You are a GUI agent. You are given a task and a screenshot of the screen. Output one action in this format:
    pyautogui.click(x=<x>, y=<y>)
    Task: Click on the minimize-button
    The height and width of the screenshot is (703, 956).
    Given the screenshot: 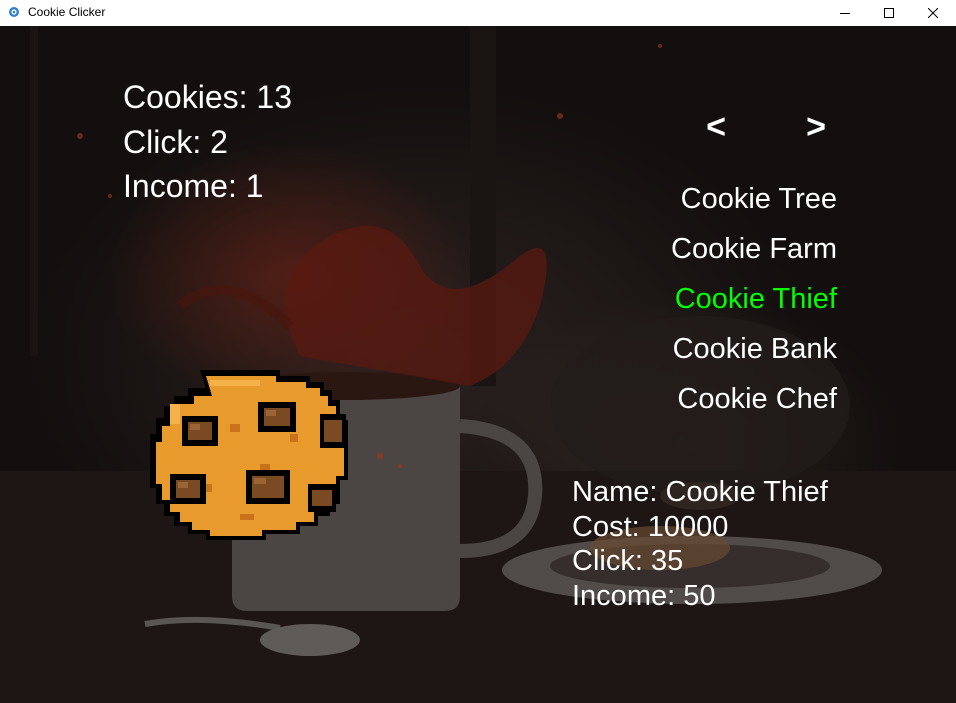 What is the action you would take?
    pyautogui.click(x=845, y=13)
    